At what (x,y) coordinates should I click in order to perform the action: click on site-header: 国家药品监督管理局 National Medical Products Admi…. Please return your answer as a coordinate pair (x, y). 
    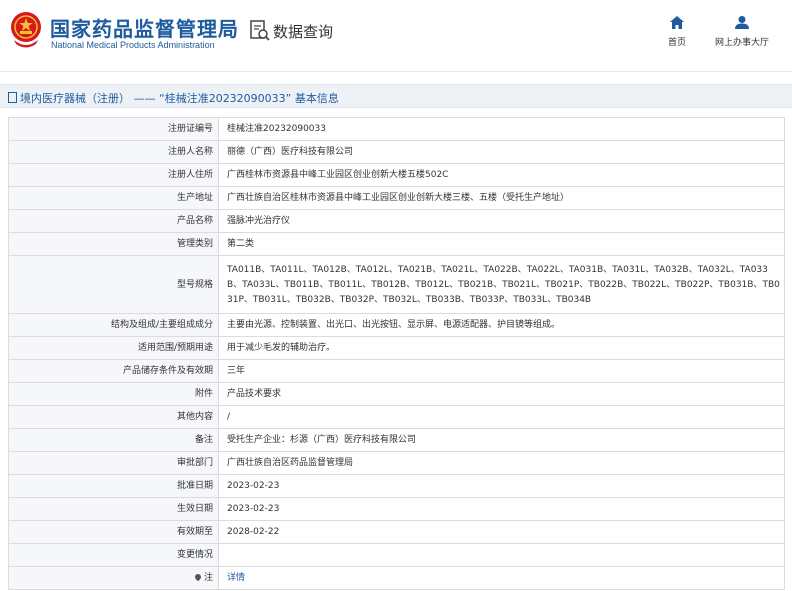
    Looking at the image, I should click on (396, 36).